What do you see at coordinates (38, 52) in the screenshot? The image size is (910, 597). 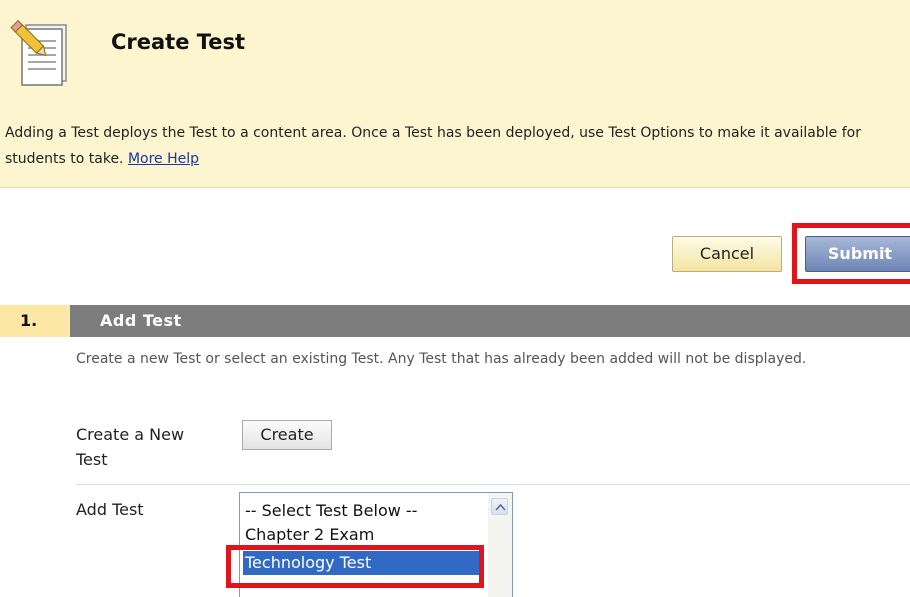 I see `document-pencil-icon` at bounding box center [38, 52].